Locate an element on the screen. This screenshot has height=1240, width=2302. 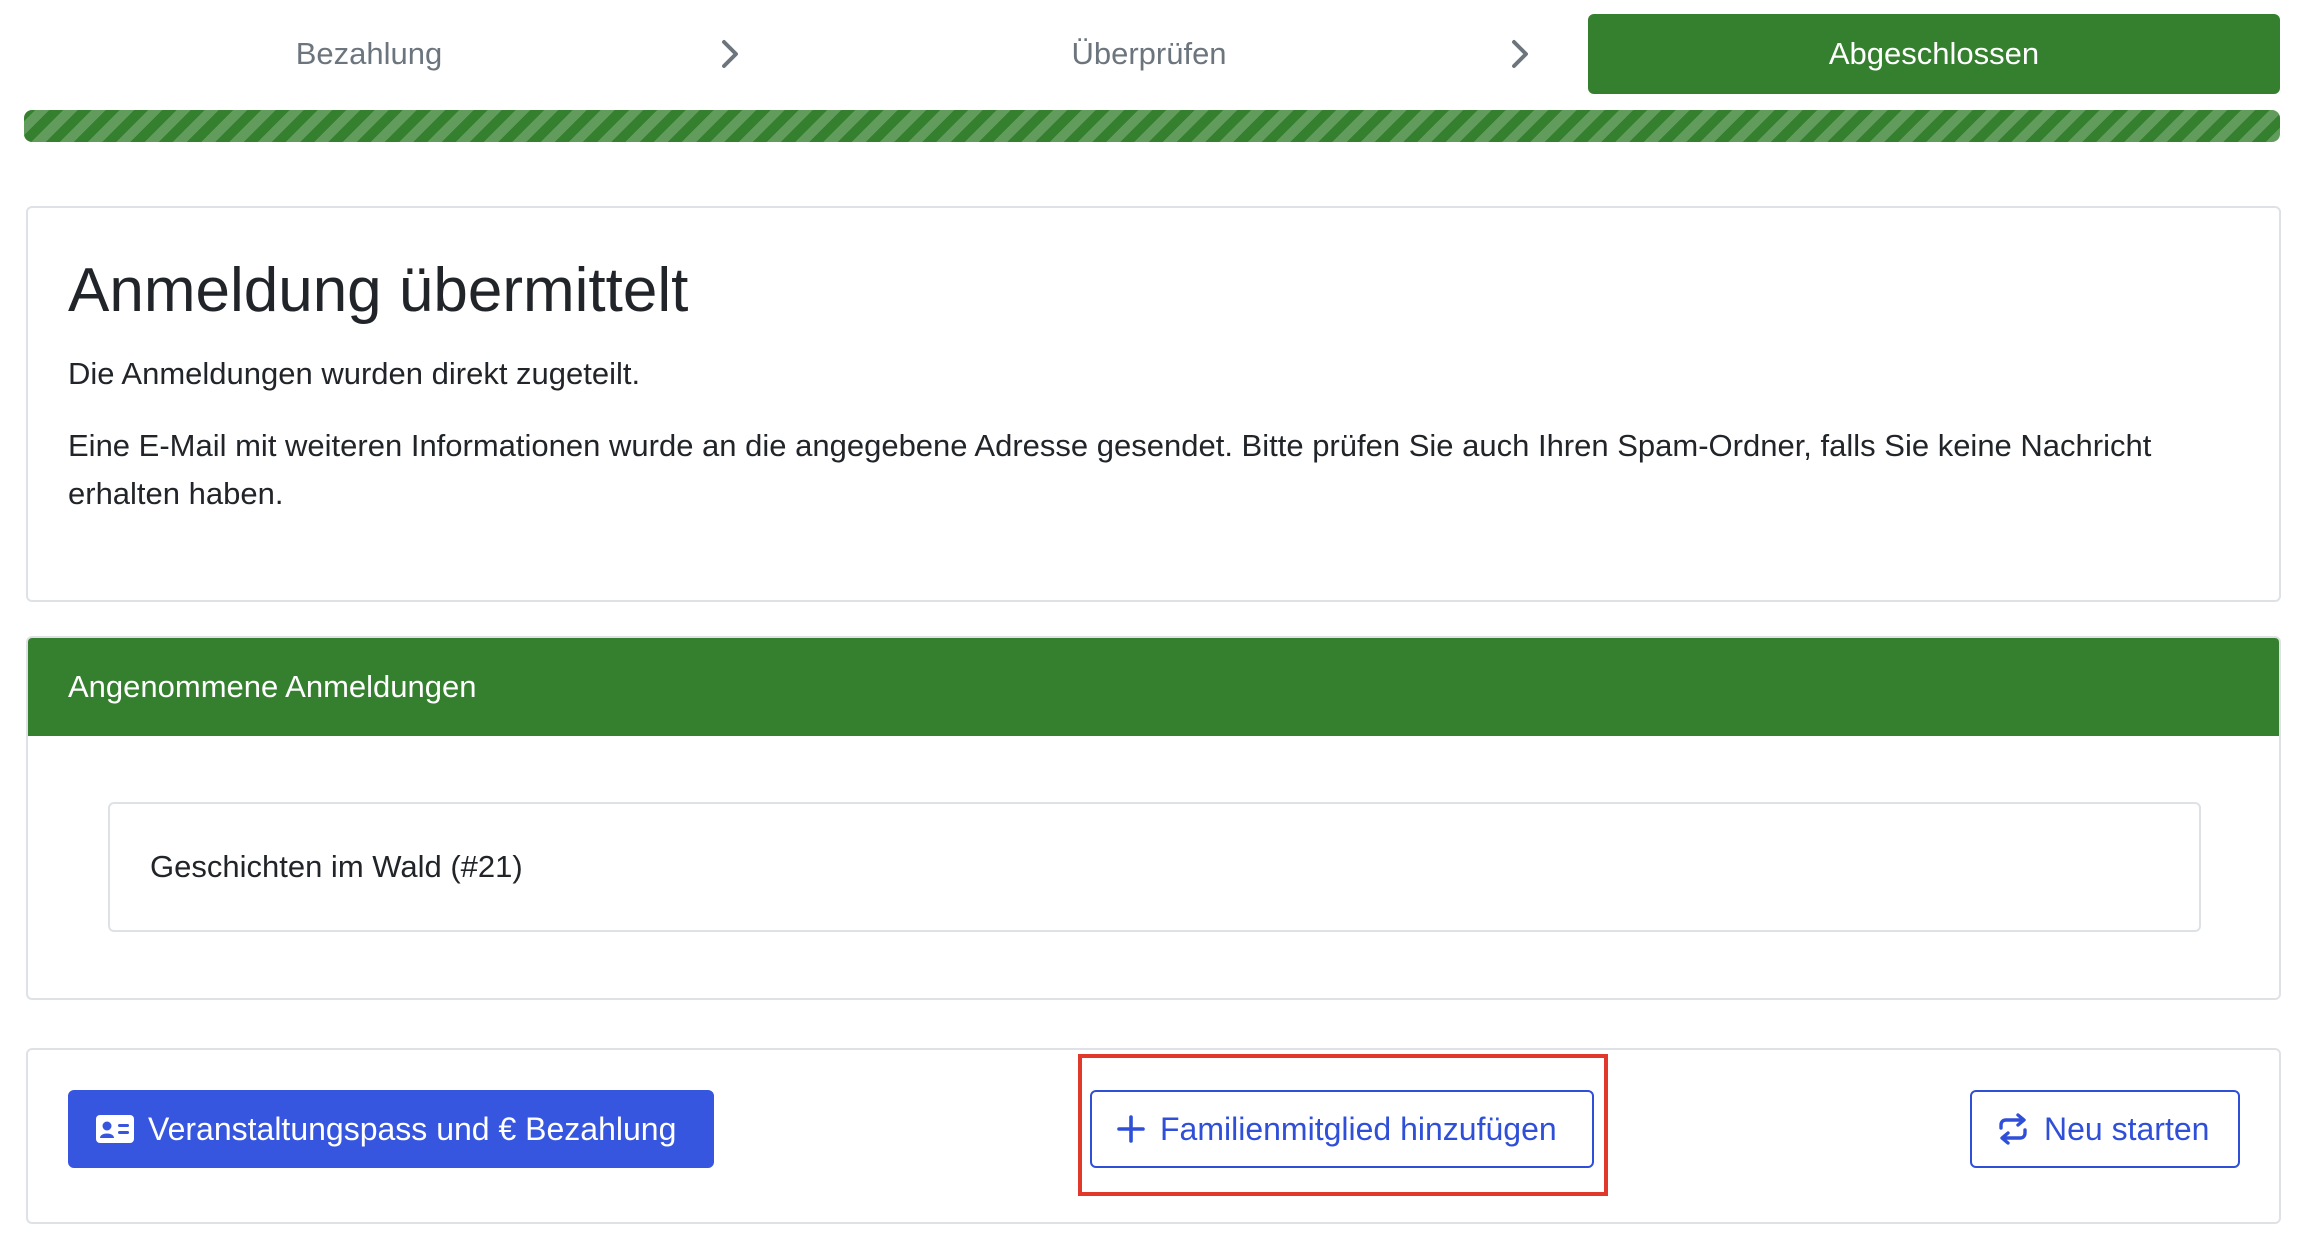
step-payment-label: Bezahlung is located at coordinates (369, 53).